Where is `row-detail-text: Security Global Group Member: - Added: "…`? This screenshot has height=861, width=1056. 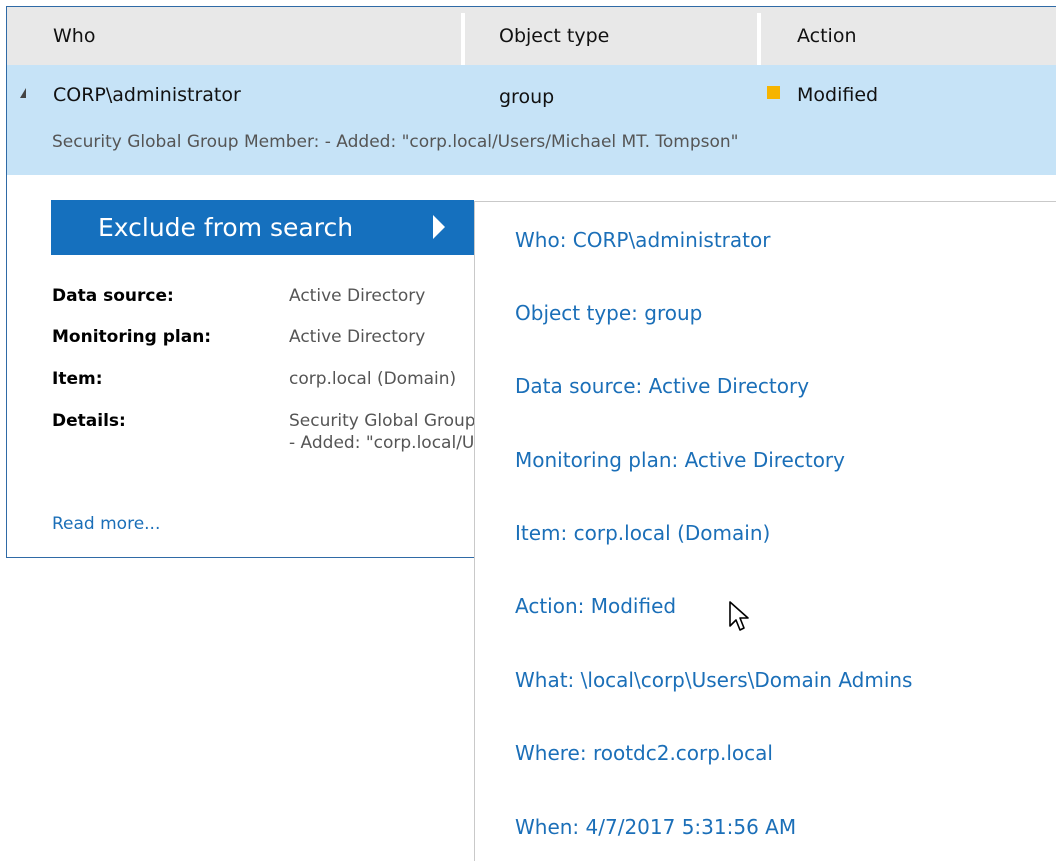
row-detail-text: Security Global Group Member: - Added: "… is located at coordinates (395, 142).